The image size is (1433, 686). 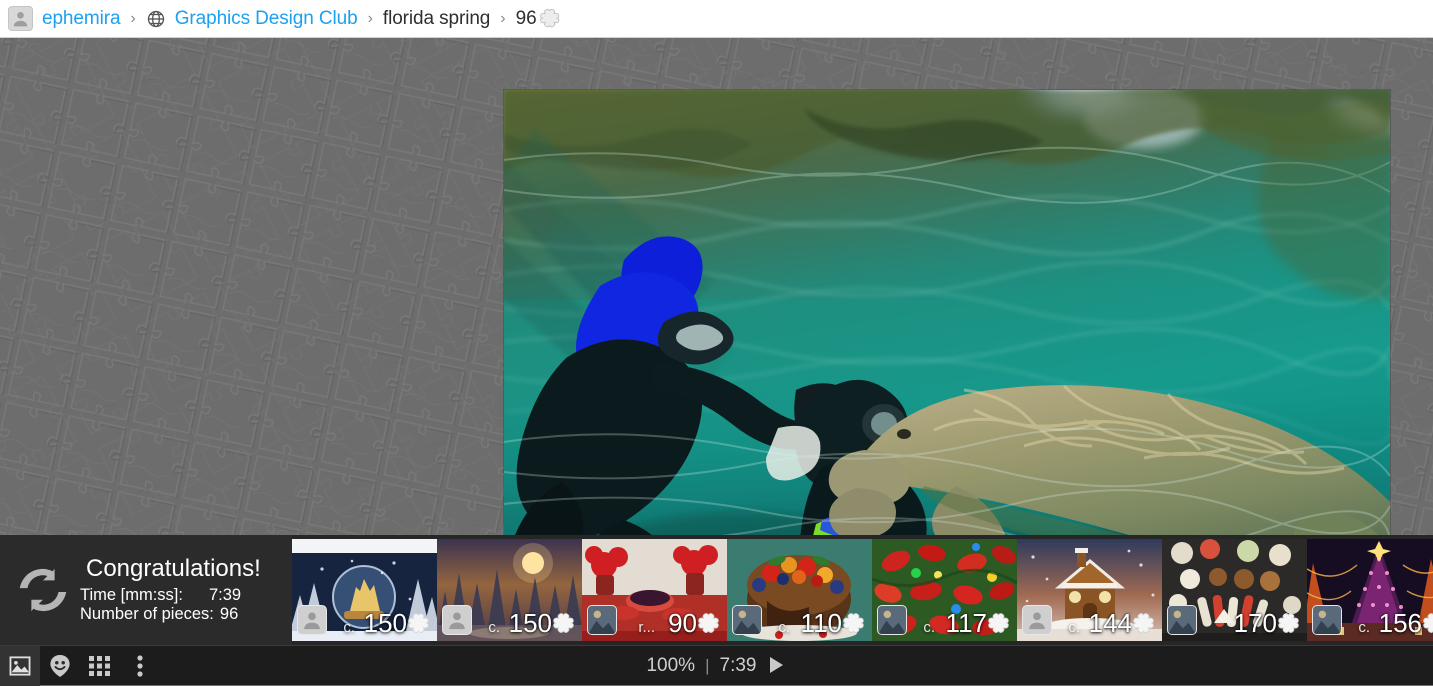 I want to click on thumbnail-piece-count: 110, so click(x=821, y=623).